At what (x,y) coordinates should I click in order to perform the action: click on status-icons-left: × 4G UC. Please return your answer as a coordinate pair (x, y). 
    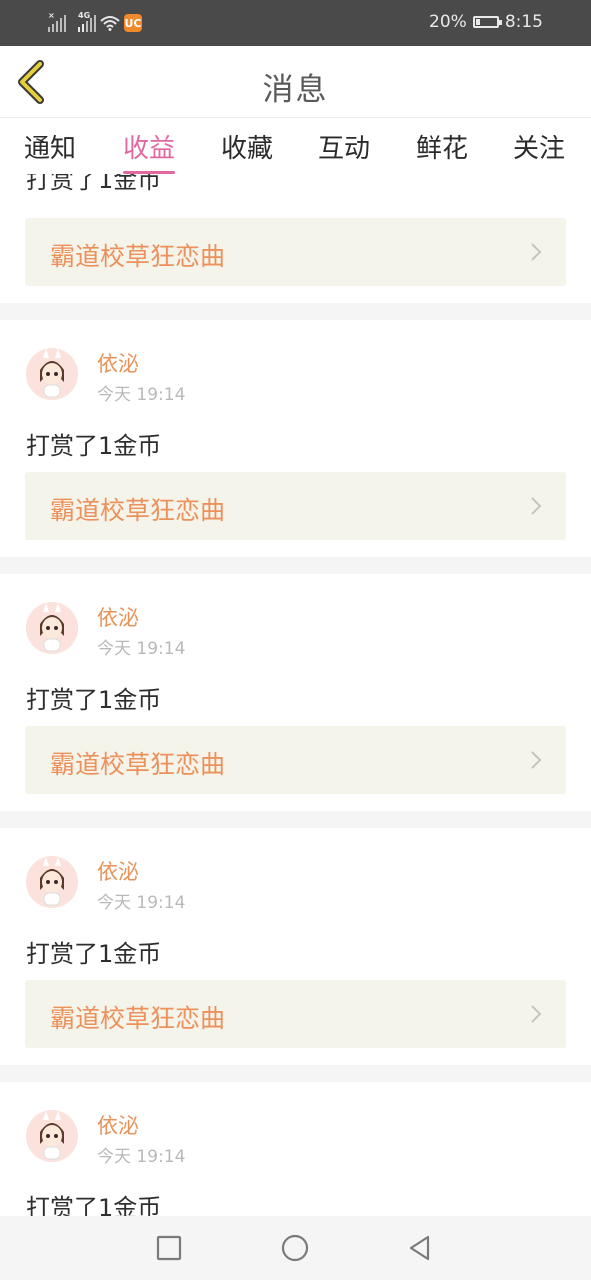
    Looking at the image, I should click on (95, 22).